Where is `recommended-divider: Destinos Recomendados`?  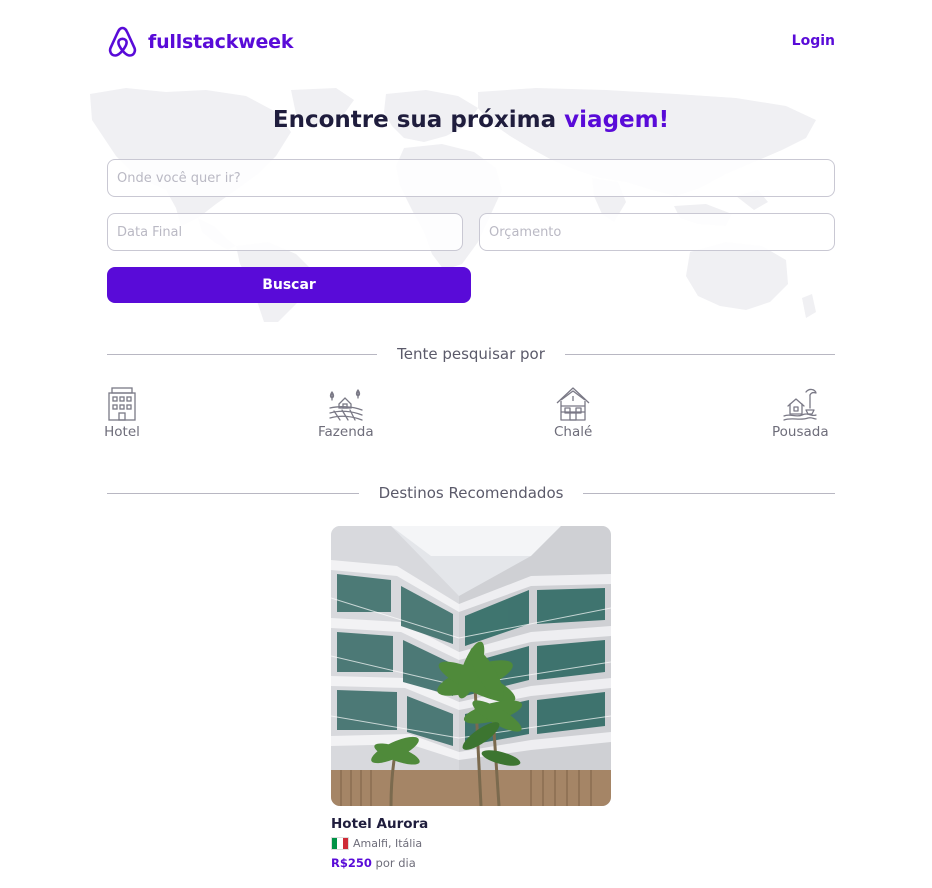
recommended-divider: Destinos Recomendados is located at coordinates (471, 493).